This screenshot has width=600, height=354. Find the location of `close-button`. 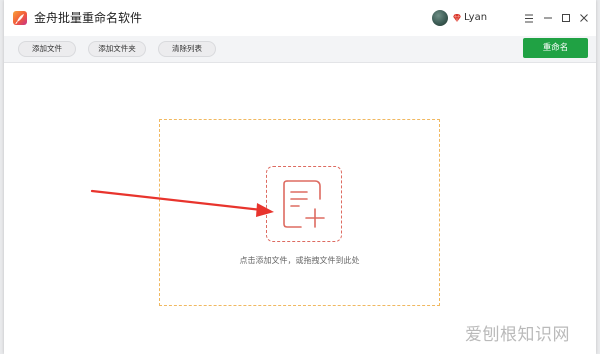

close-button is located at coordinates (584, 18).